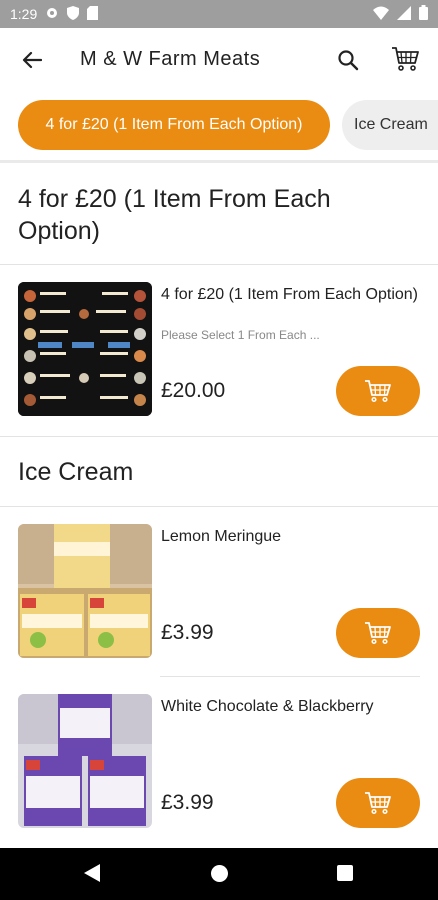  I want to click on page-title: M & W Farm Meats, so click(170, 59).